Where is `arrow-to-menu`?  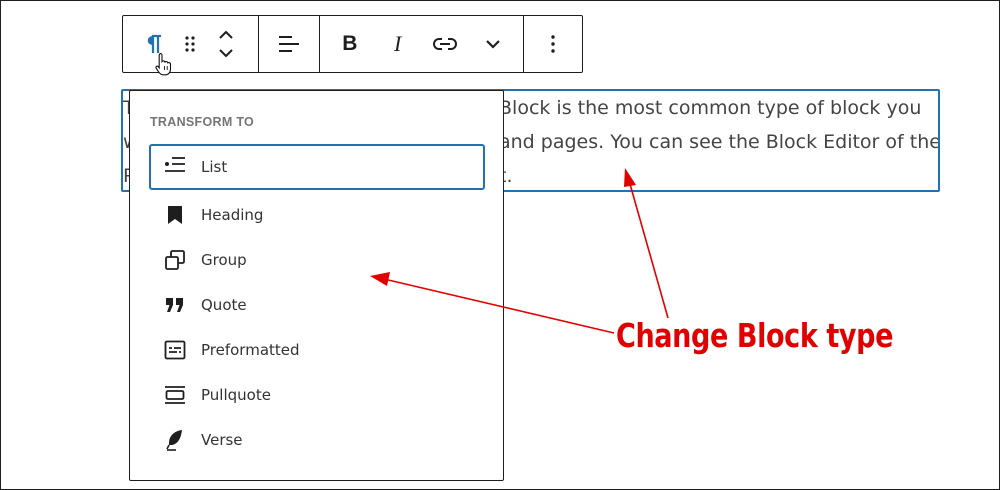 arrow-to-menu is located at coordinates (499, 306).